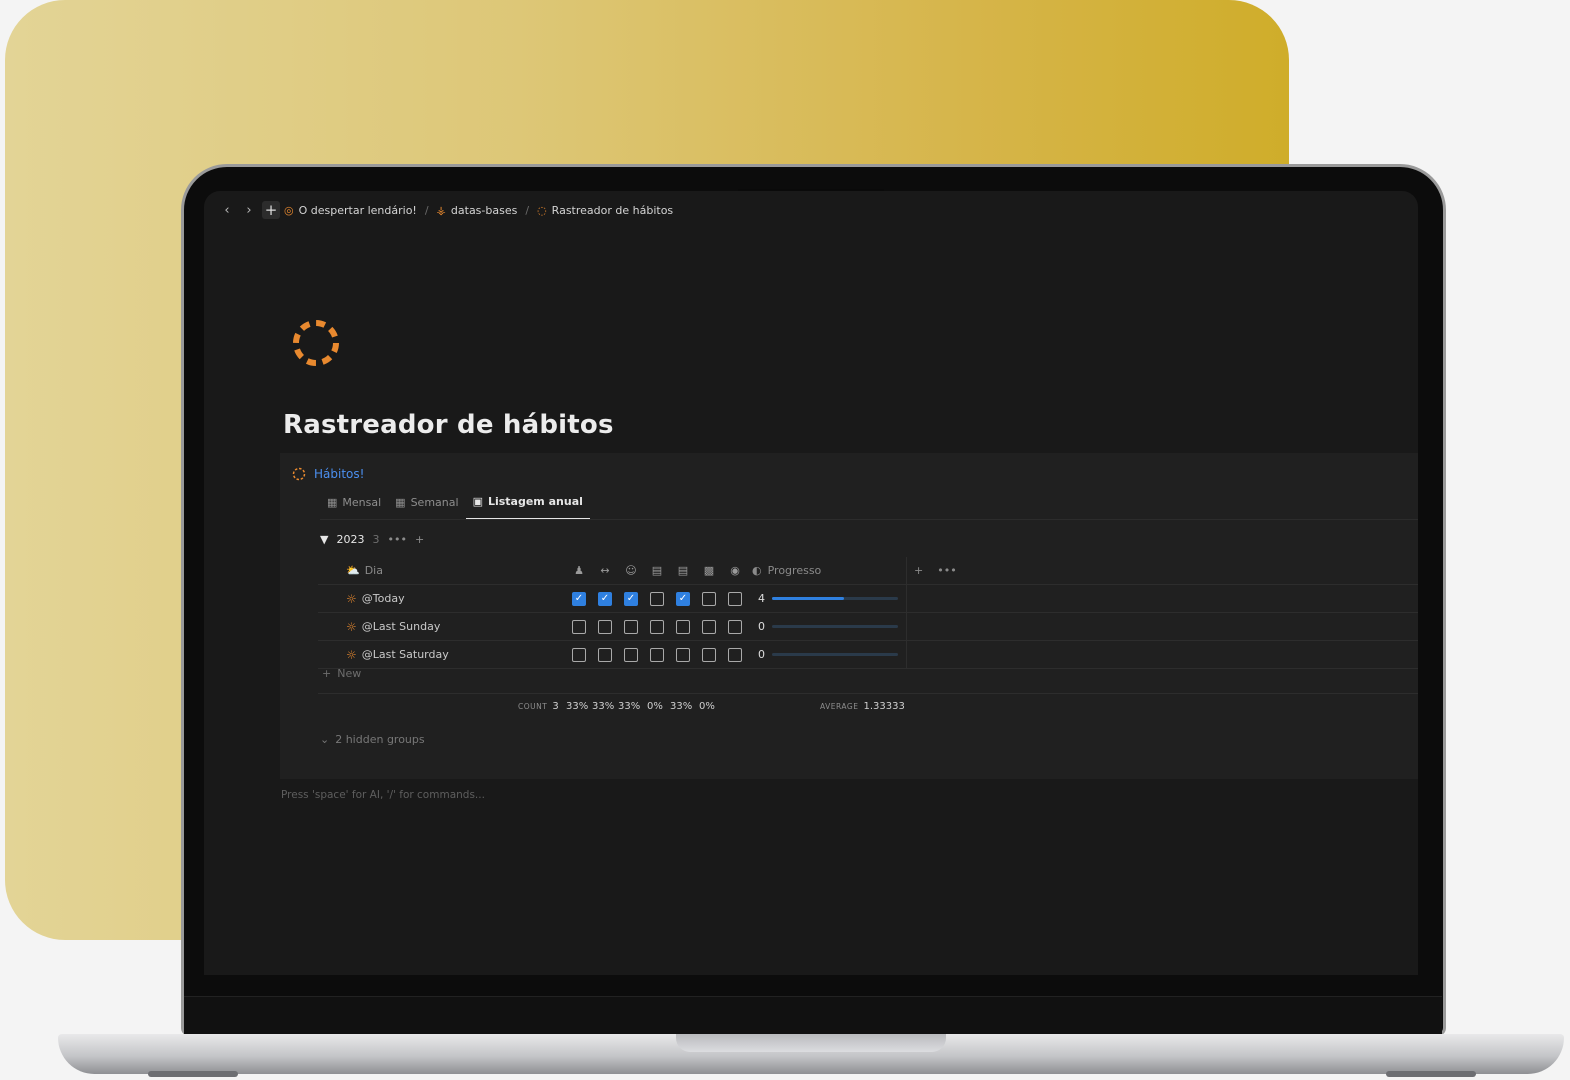  Describe the element at coordinates (808, 598) in the screenshot. I see `progress-bar-fill` at that location.